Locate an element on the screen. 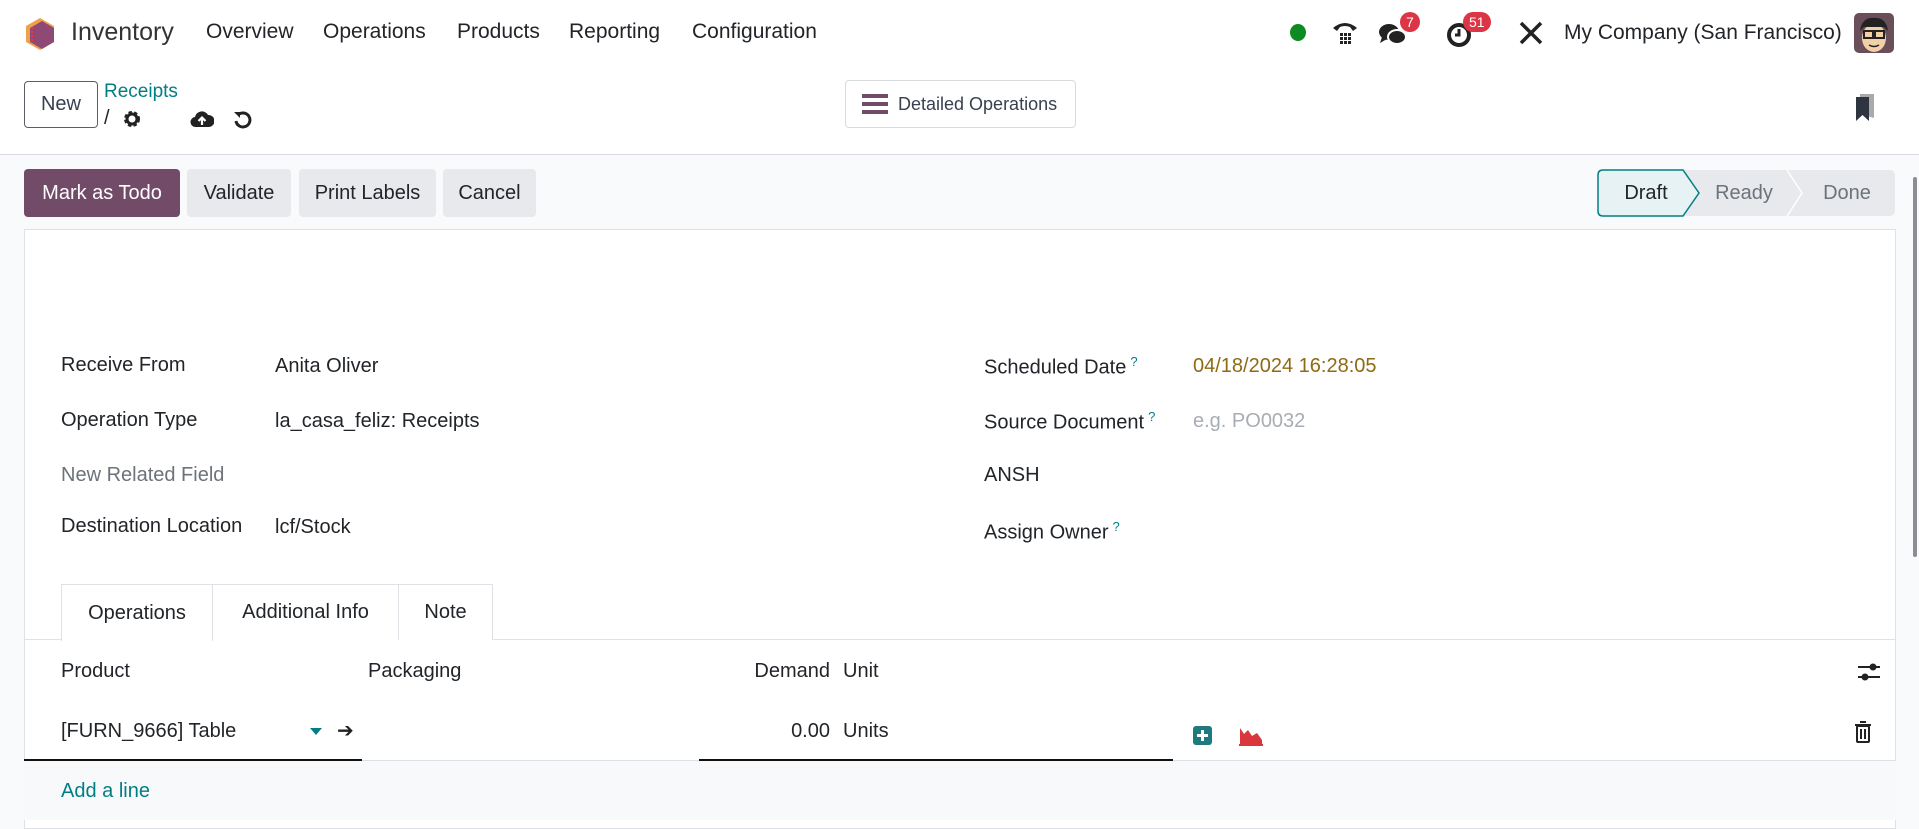 The height and width of the screenshot is (829, 1919). status-draft: Draft is located at coordinates (1646, 193).